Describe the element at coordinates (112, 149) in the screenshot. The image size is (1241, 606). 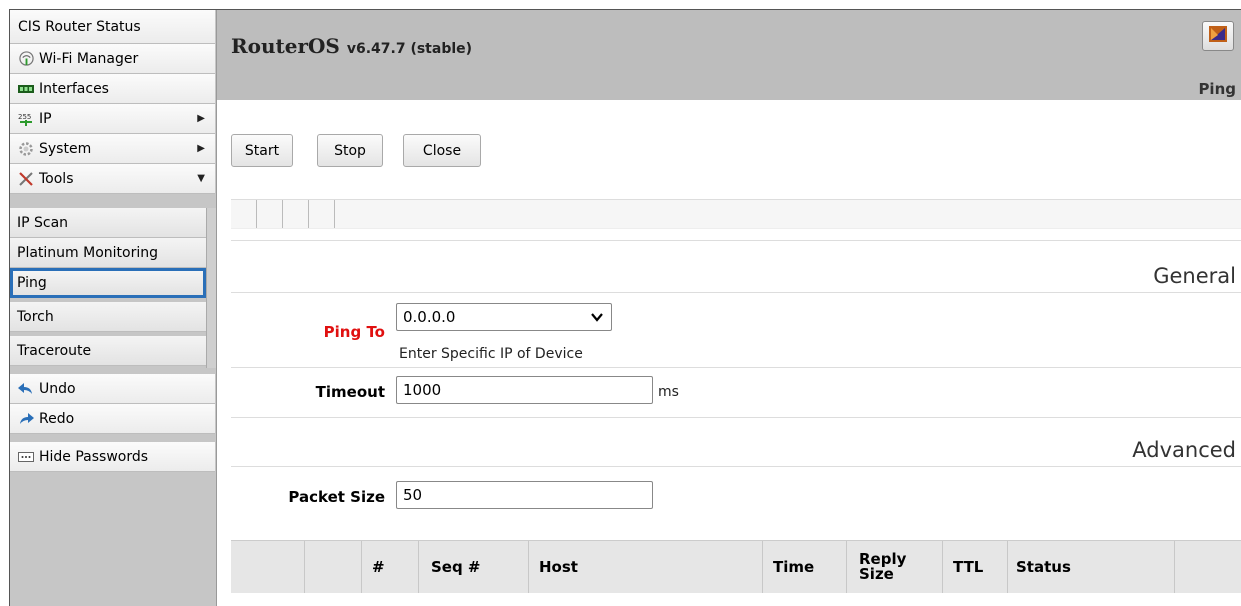
I see `sidebar-item-system: System ▶` at that location.